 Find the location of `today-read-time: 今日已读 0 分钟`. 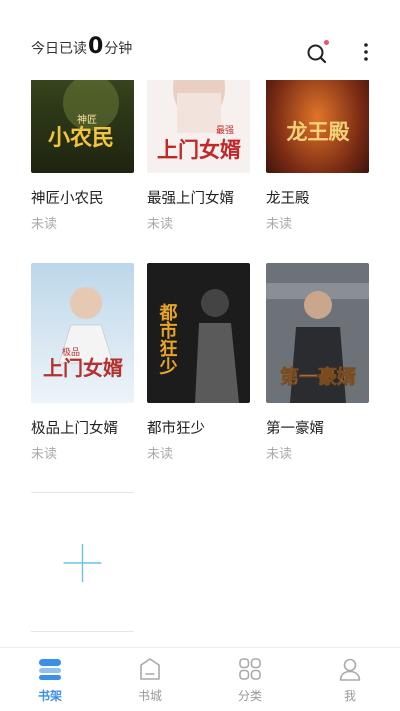

today-read-time: 今日已读 0 分钟 is located at coordinates (81, 50).